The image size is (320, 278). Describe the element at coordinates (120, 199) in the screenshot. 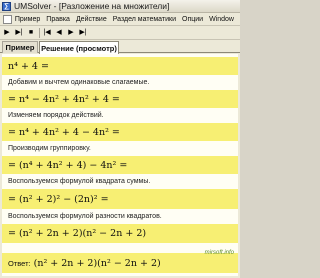

I see `solution-step-equation: = (n² + 2)² − (2n)² =` at that location.